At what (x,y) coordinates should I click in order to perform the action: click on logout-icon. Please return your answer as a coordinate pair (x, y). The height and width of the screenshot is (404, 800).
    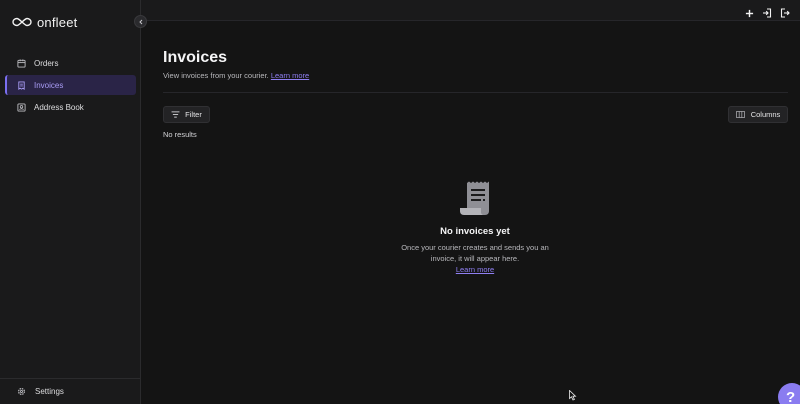
    Looking at the image, I should click on (785, 14).